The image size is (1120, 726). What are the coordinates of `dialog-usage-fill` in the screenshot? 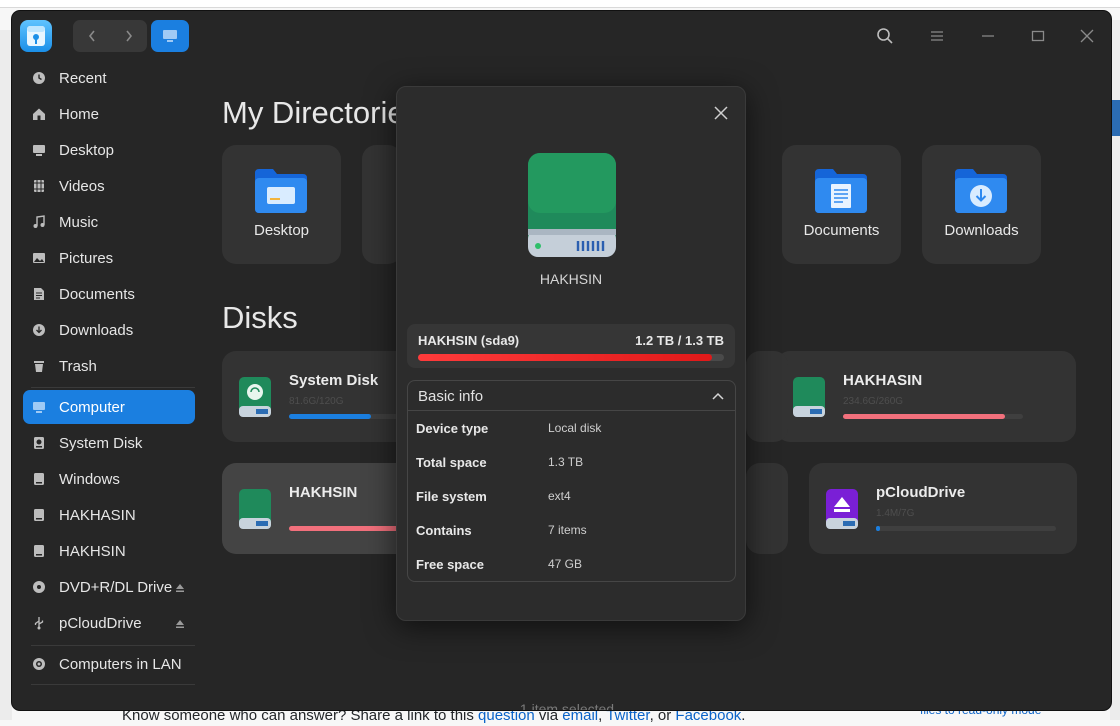 It's located at (565, 357).